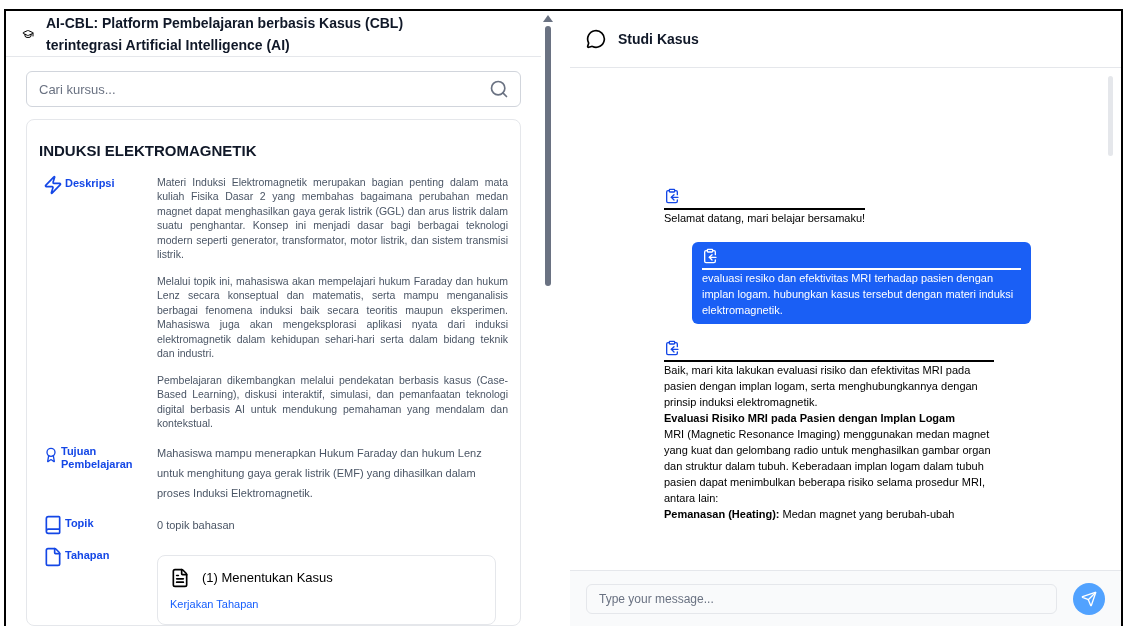 This screenshot has height=626, width=1127. Describe the element at coordinates (332, 317) in the screenshot. I see `description-paragraph: Melalui topik ini, mahasiswa akan mempelajari hukum Faraday dan hukum Lenz secara konseptual dan matematis, serta mampu menganalisis berbagai fenomena induksi baik secara teoritis maupun eksperimen. Mahasiswa juga akan mengeksplorasi aplikasi nyata dari induksi elektromagnetik dalam kehidupan sehari-hari serta dalam bidang teknik dan industri.` at that location.